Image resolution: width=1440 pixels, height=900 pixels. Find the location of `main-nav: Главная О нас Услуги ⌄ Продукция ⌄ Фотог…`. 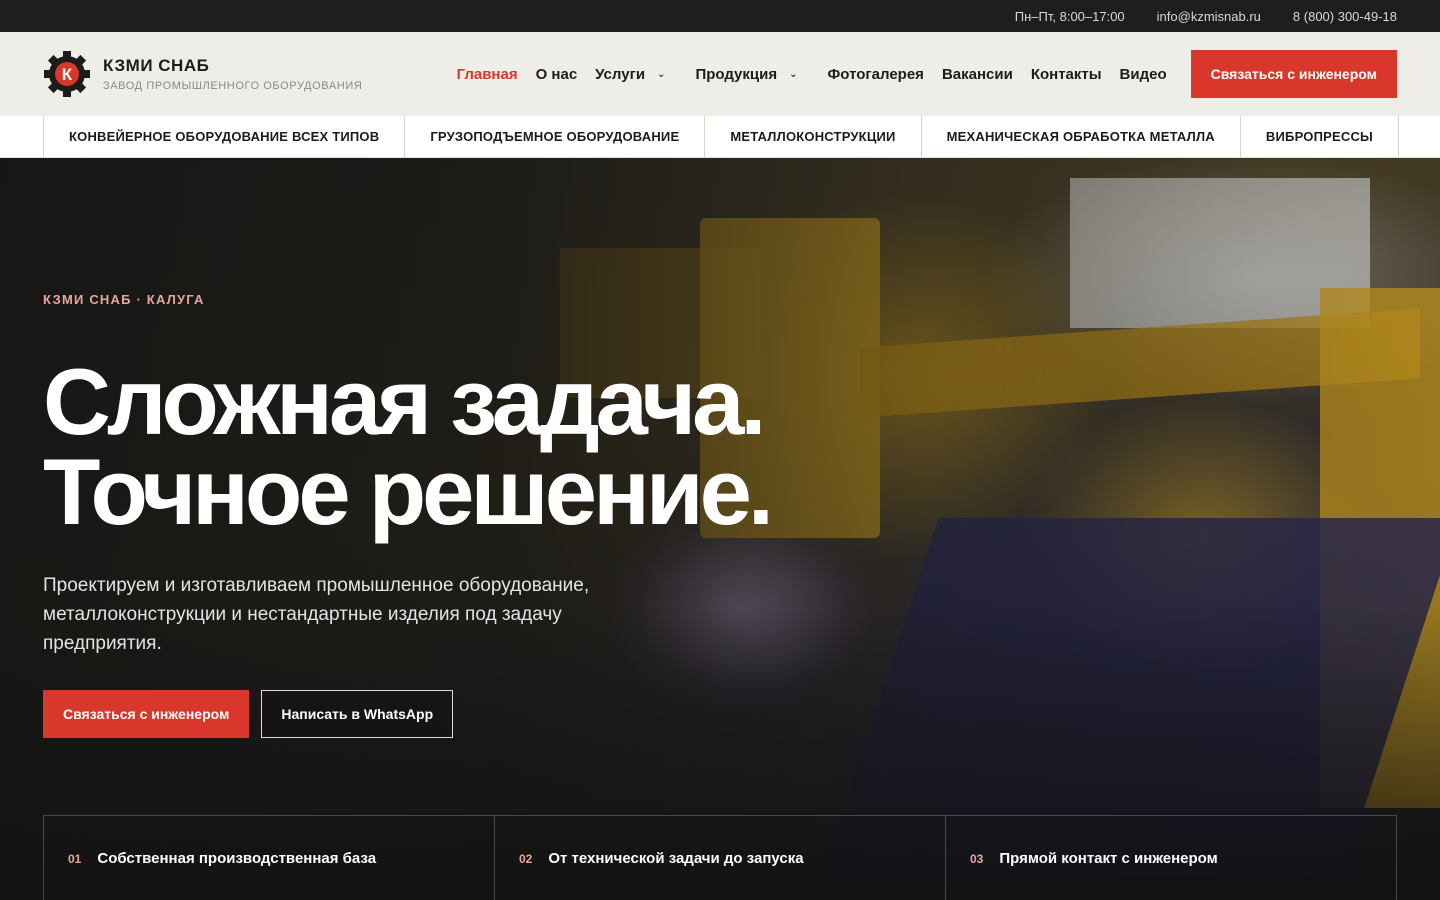

main-nav: Главная О нас Услуги ⌄ Продукция ⌄ Фотог… is located at coordinates (812, 74).